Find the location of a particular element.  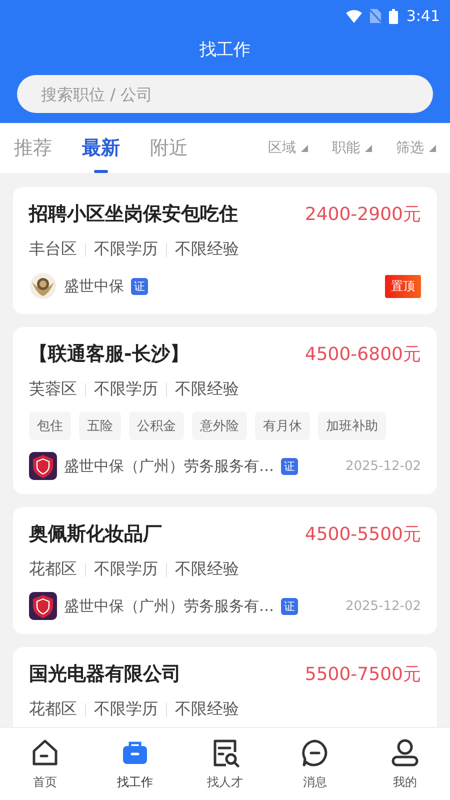

job-card: 奥佩斯化妆品厂 4500-5500元 花都区 不限学历 不限经验 盛世中保（广州）劳务服务有… 证 2025-12-02 is located at coordinates (225, 570).